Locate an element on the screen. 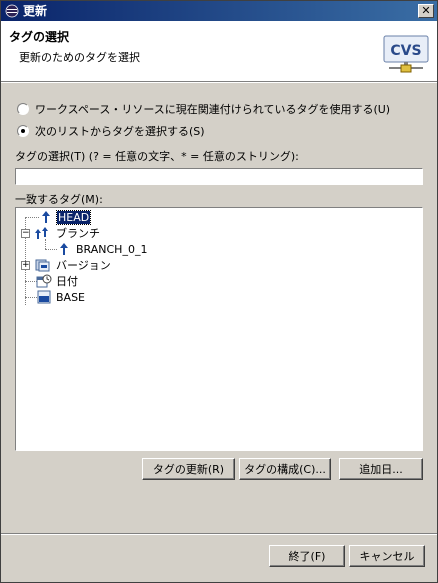 The image size is (438, 583). base-icon is located at coordinates (44, 297).